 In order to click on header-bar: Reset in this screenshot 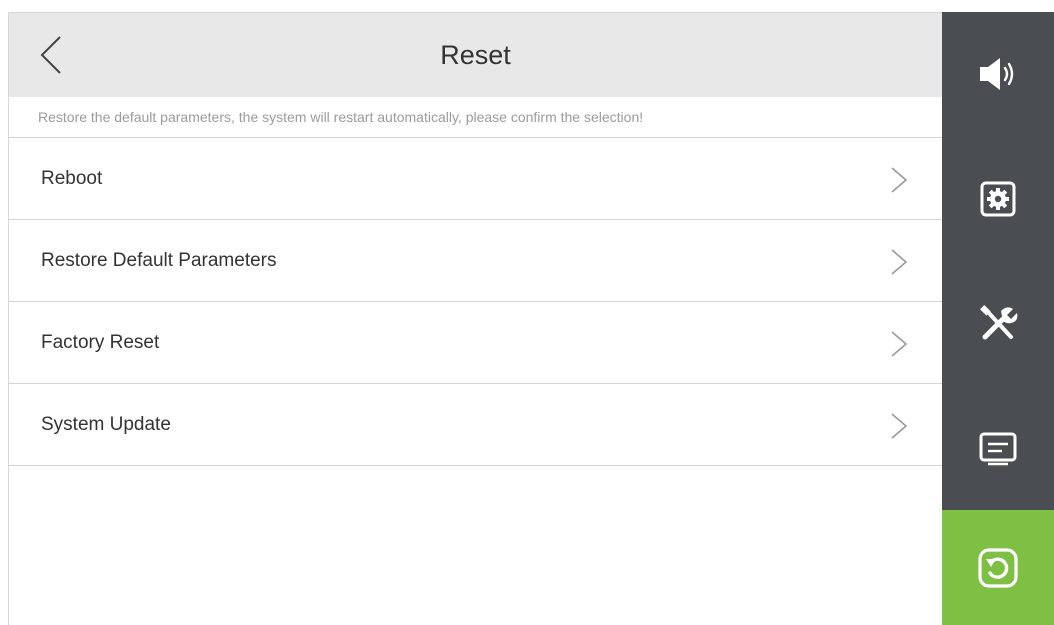, I will do `click(475, 55)`.